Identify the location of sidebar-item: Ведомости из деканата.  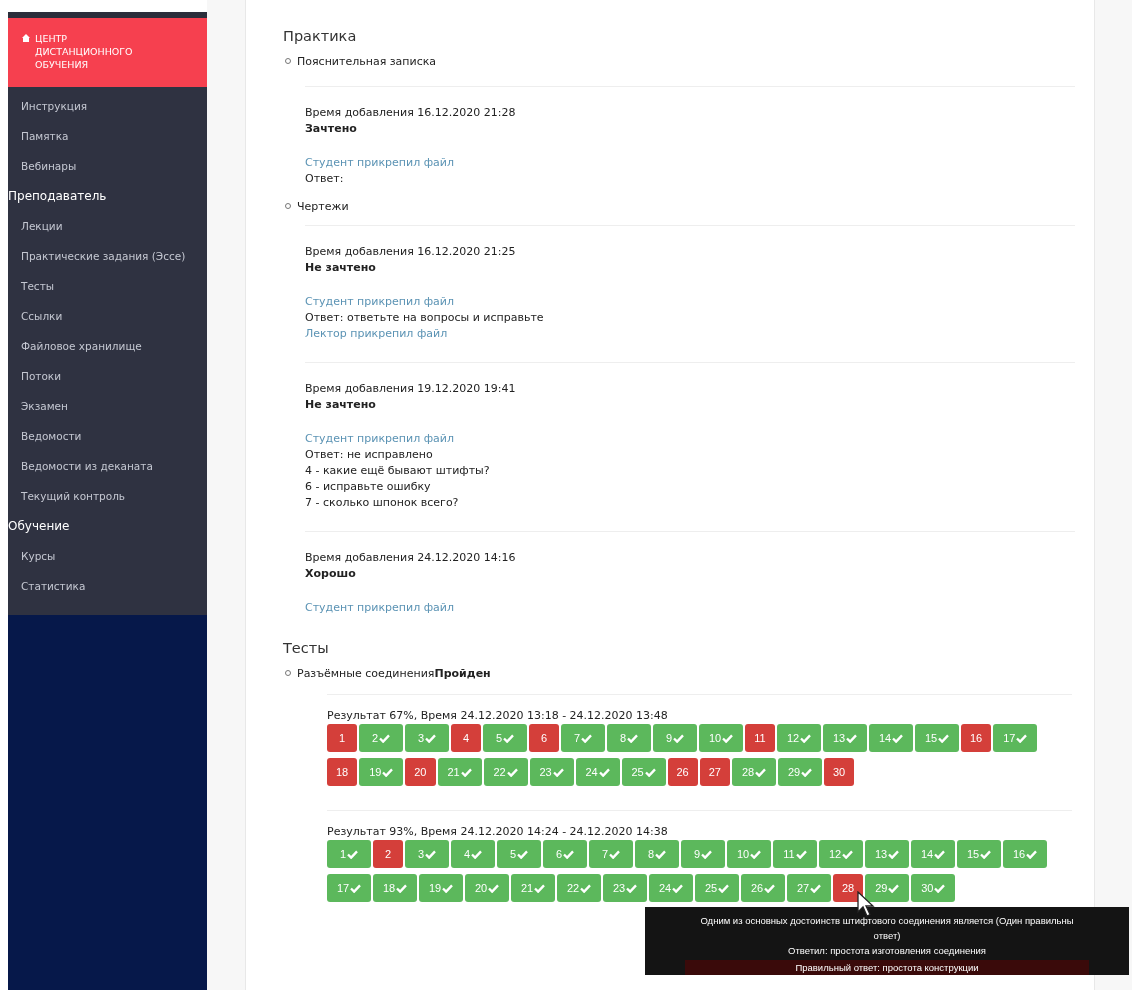
(107, 466).